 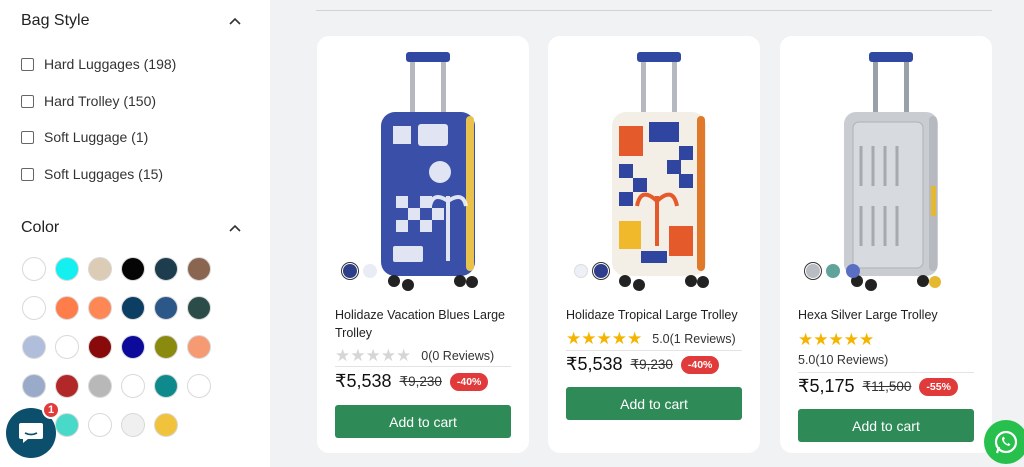 What do you see at coordinates (1004, 442) in the screenshot?
I see `whatsapp-button` at bounding box center [1004, 442].